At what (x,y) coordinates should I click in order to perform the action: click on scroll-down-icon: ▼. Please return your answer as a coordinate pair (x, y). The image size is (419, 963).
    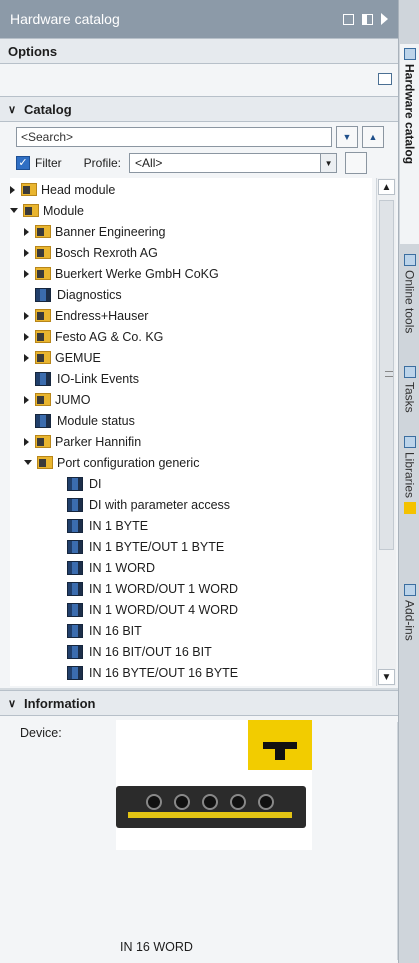
    Looking at the image, I should click on (386, 677).